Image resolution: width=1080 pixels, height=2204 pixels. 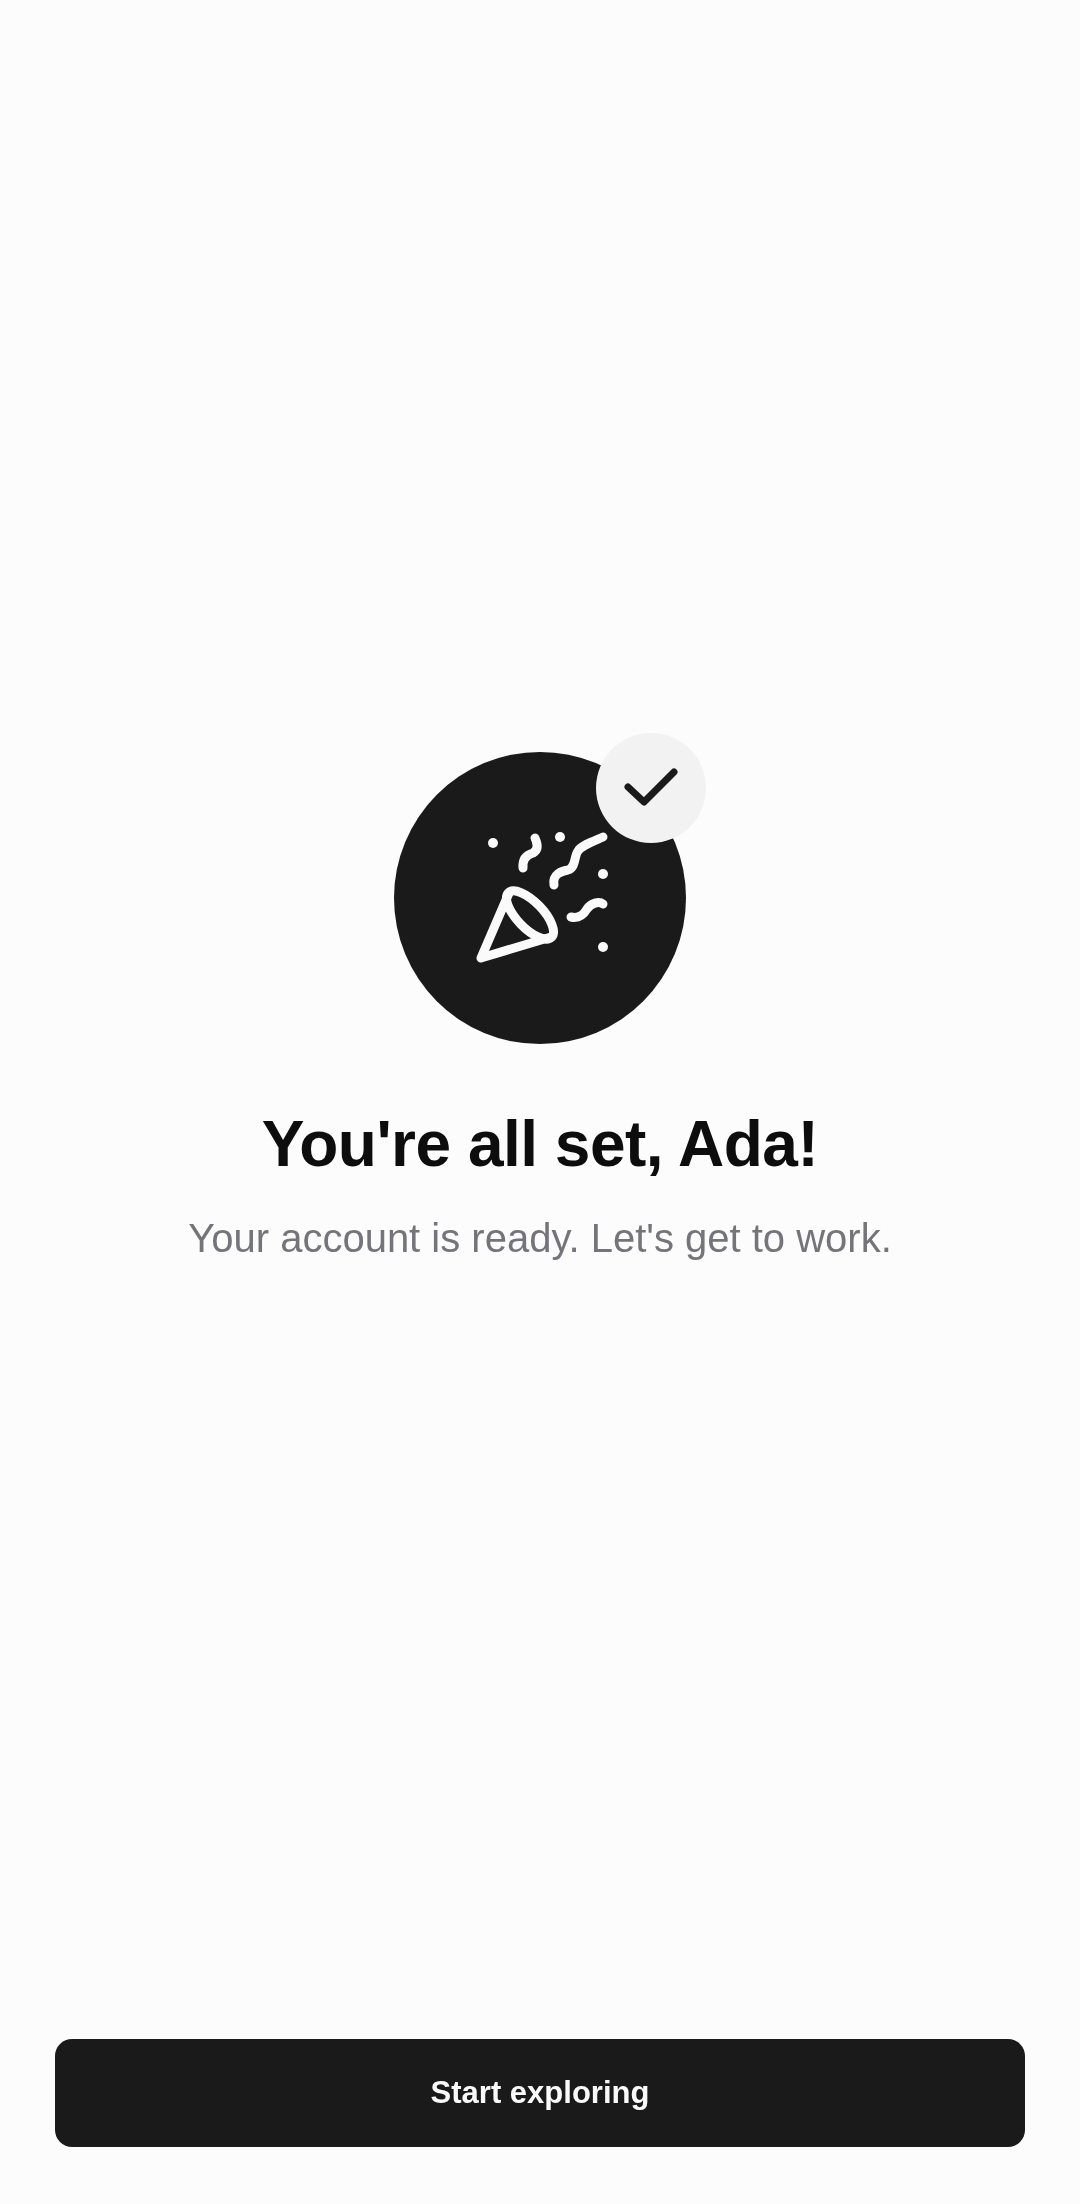 What do you see at coordinates (540, 2093) in the screenshot?
I see `start-exploring-button: Start exploring` at bounding box center [540, 2093].